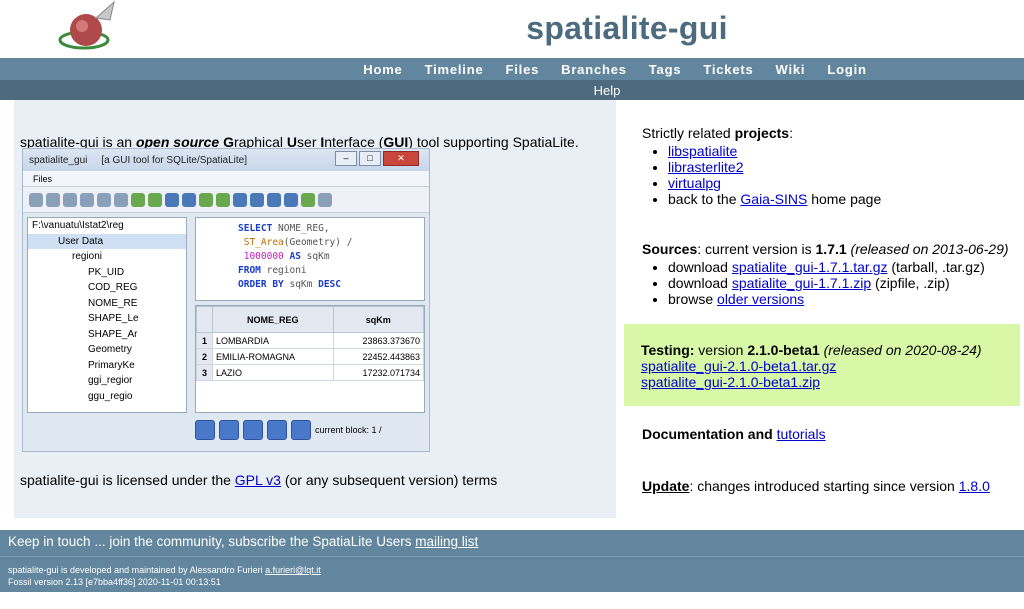  I want to click on sources-version: 1.7.1, so click(831, 249).